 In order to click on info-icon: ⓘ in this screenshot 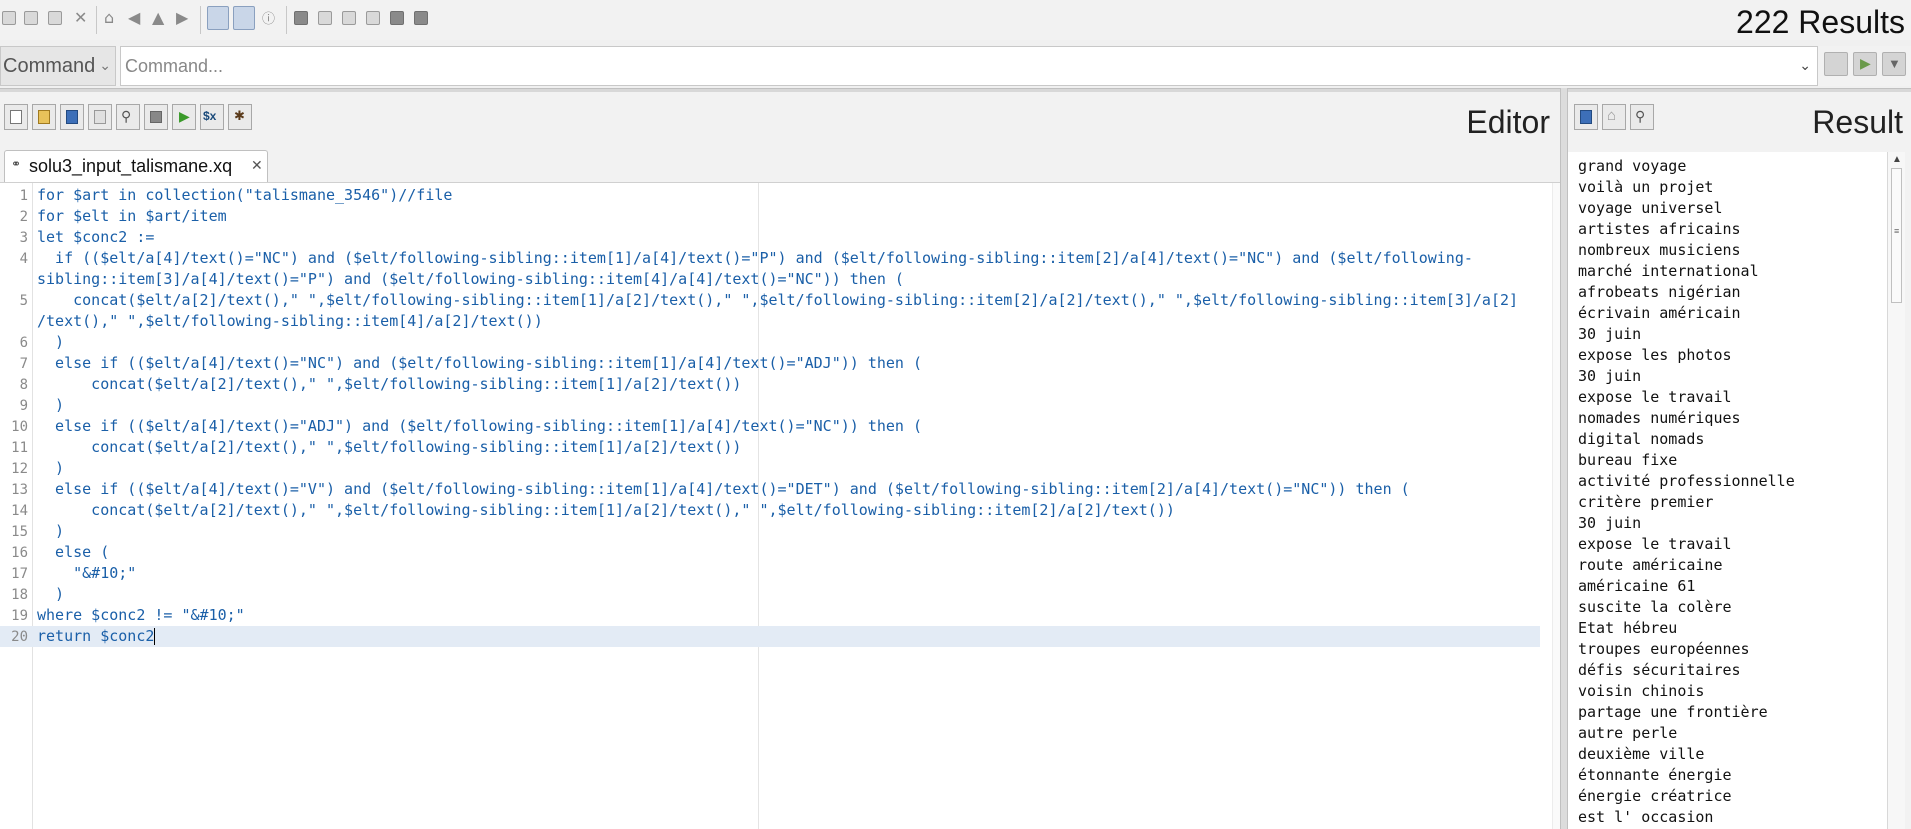, I will do `click(268, 20)`.